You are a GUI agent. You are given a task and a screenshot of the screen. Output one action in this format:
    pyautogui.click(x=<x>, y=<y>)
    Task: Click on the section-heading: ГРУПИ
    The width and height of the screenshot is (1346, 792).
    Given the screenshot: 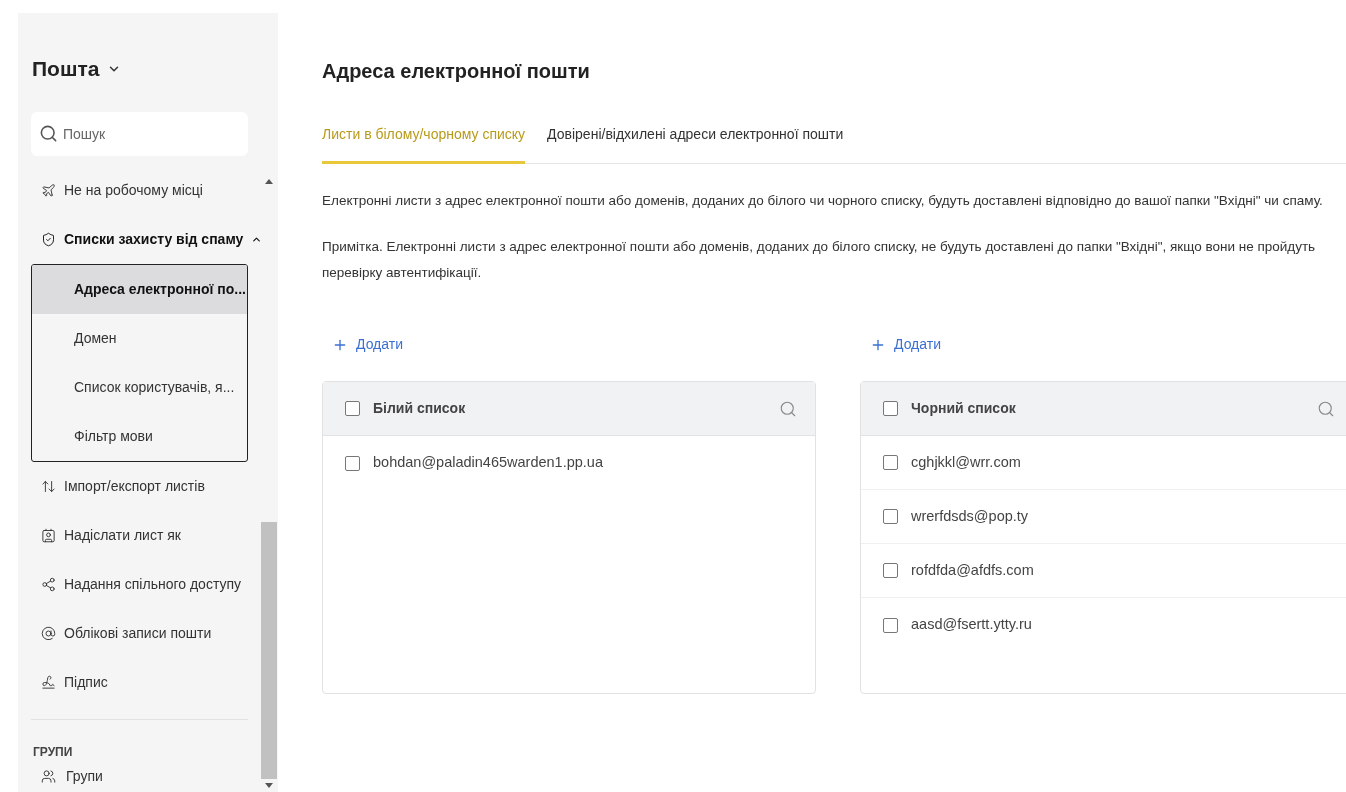 What is the action you would take?
    pyautogui.click(x=53, y=752)
    